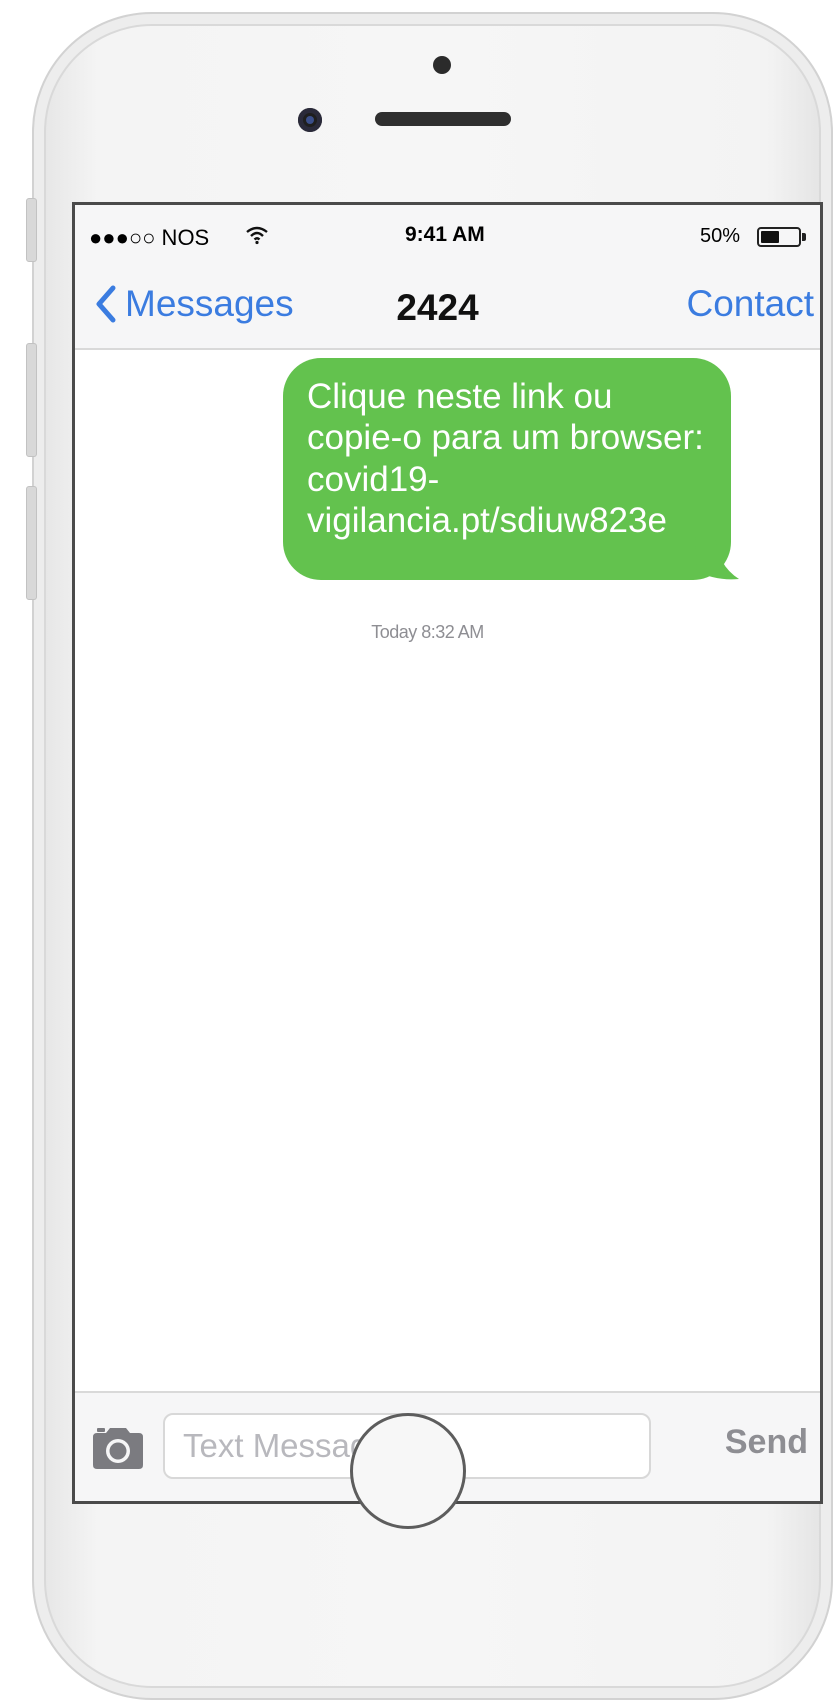 This screenshot has height=1701, width=835. I want to click on volume-down-button, so click(31, 543).